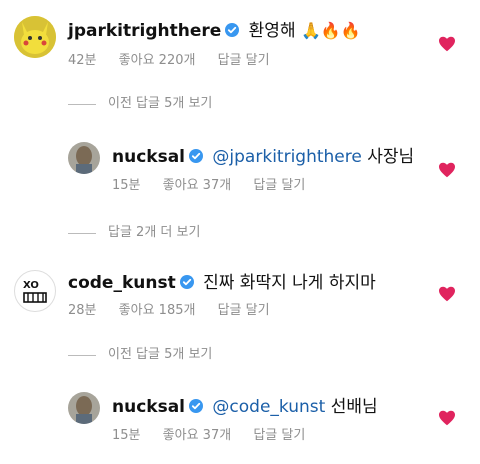  I want to click on mention-link: @jparkitrighthere, so click(286, 157).